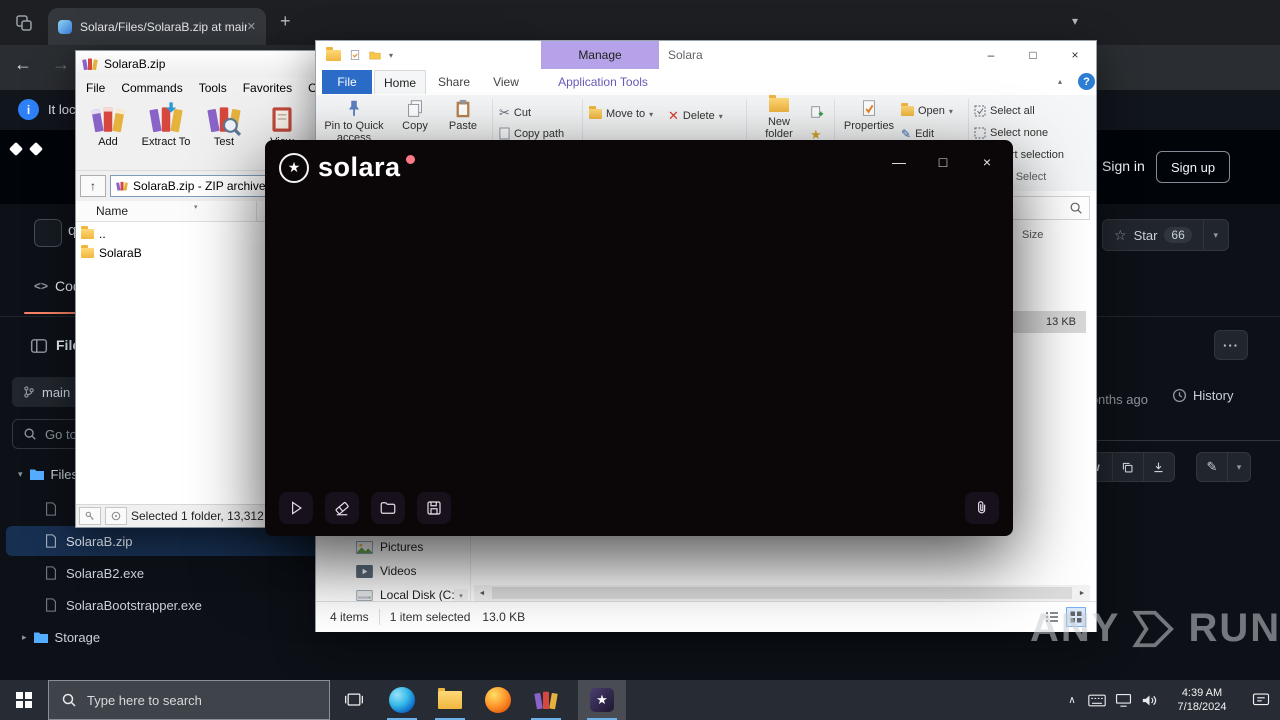  What do you see at coordinates (402, 700) in the screenshot?
I see `taskbar-edge` at bounding box center [402, 700].